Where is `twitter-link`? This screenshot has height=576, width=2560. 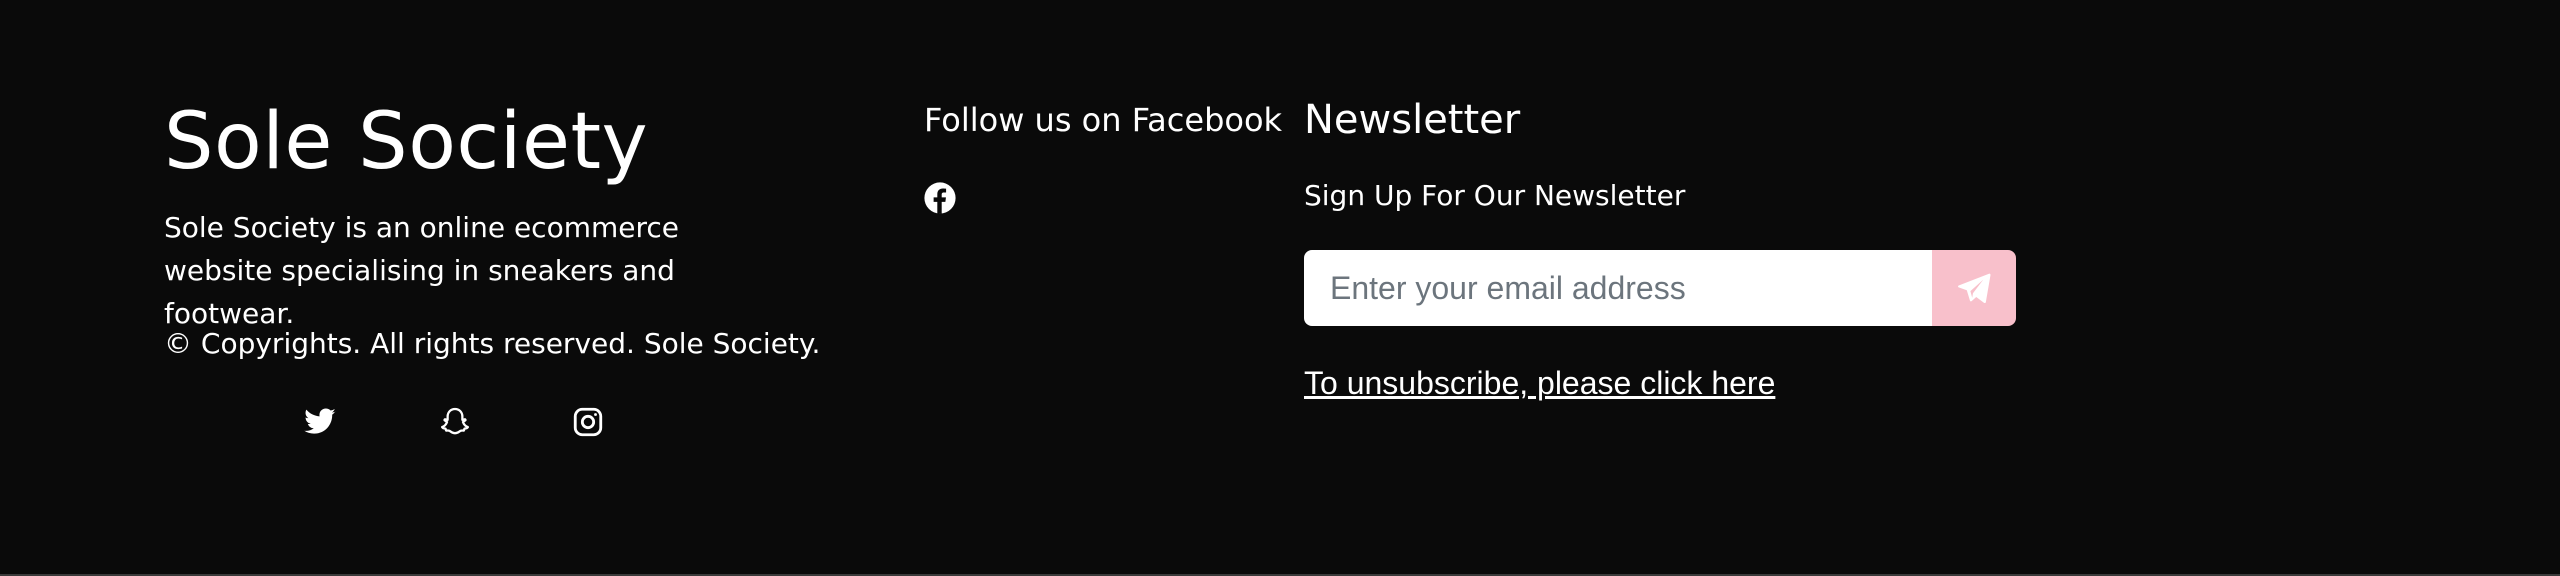
twitter-link is located at coordinates (320, 422).